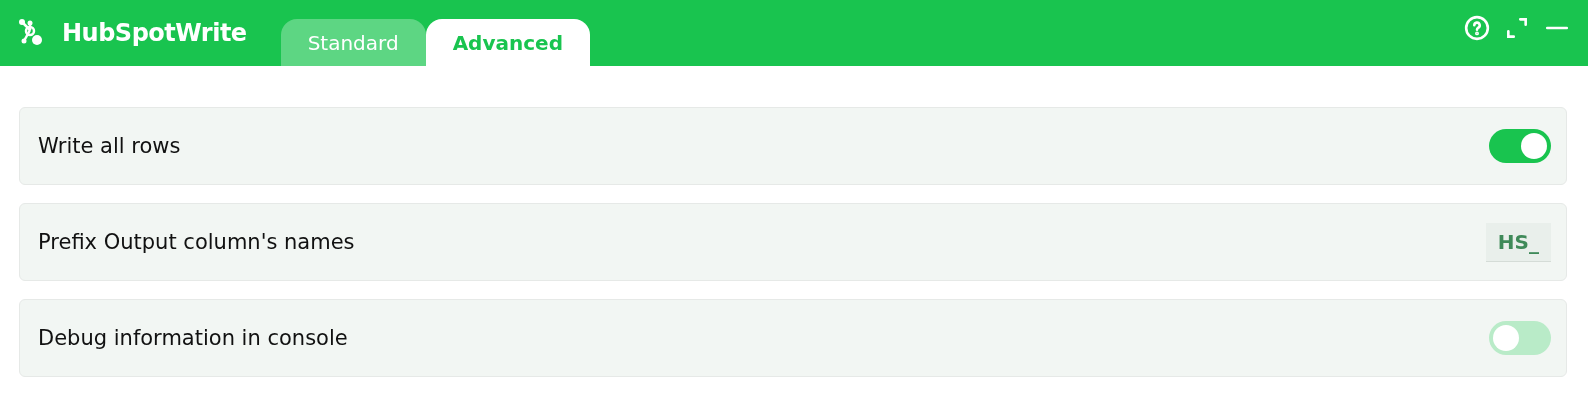 The height and width of the screenshot is (400, 1588). I want to click on app-title: HubSpotWrite, so click(154, 33).